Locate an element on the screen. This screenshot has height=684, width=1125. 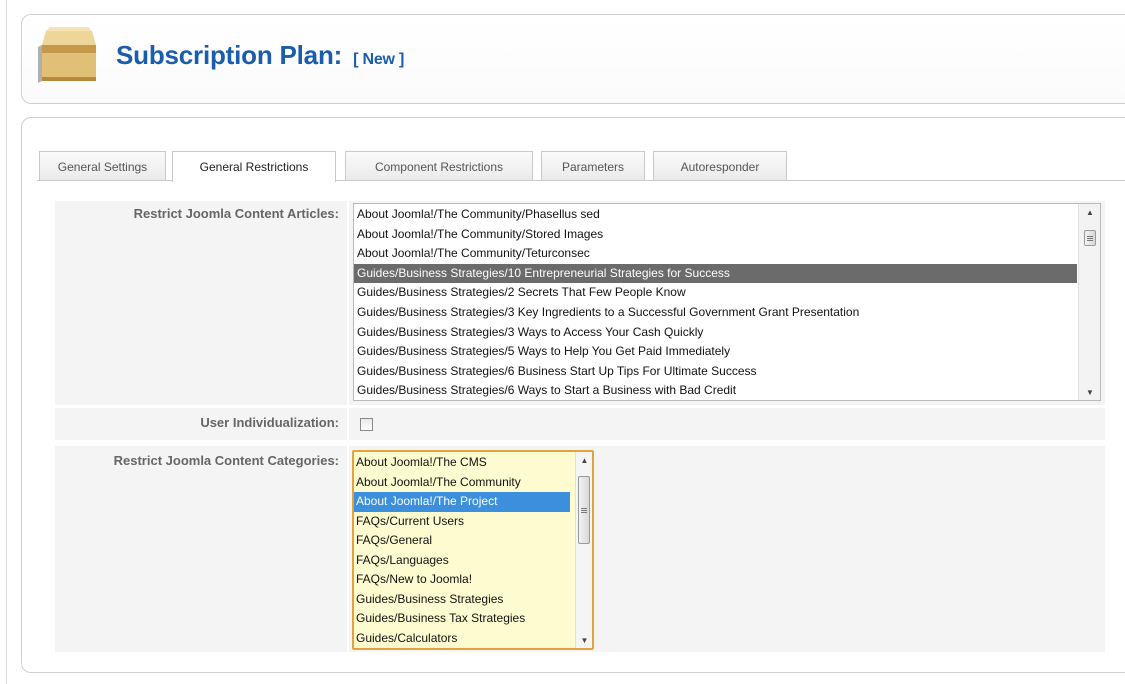
tab-autoresponder: Autoresponder is located at coordinates (720, 166).